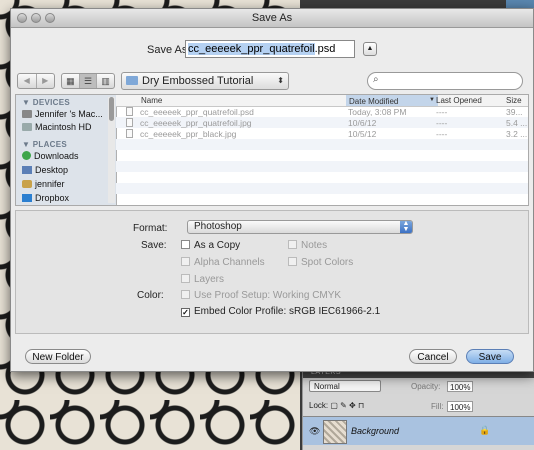 This screenshot has height=450, width=534. Describe the element at coordinates (27, 127) in the screenshot. I see `hard-drive-icon` at that location.